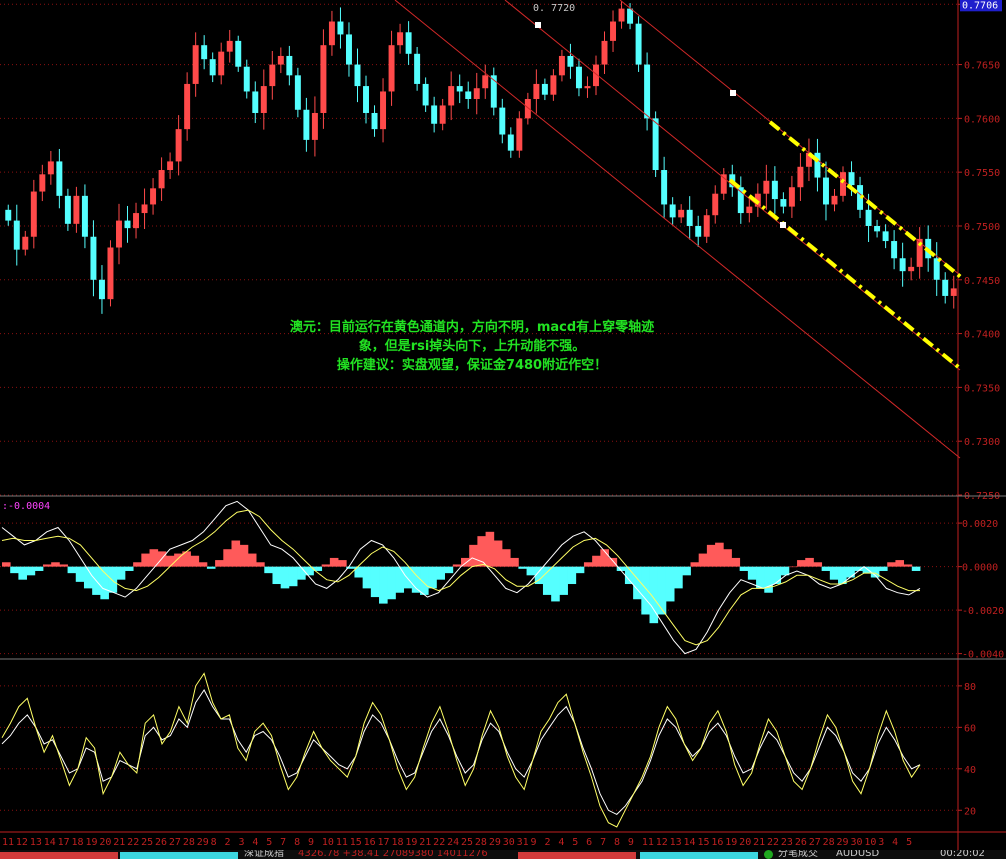  What do you see at coordinates (980, 5) in the screenshot?
I see `current-price-label: 0.7706` at bounding box center [980, 5].